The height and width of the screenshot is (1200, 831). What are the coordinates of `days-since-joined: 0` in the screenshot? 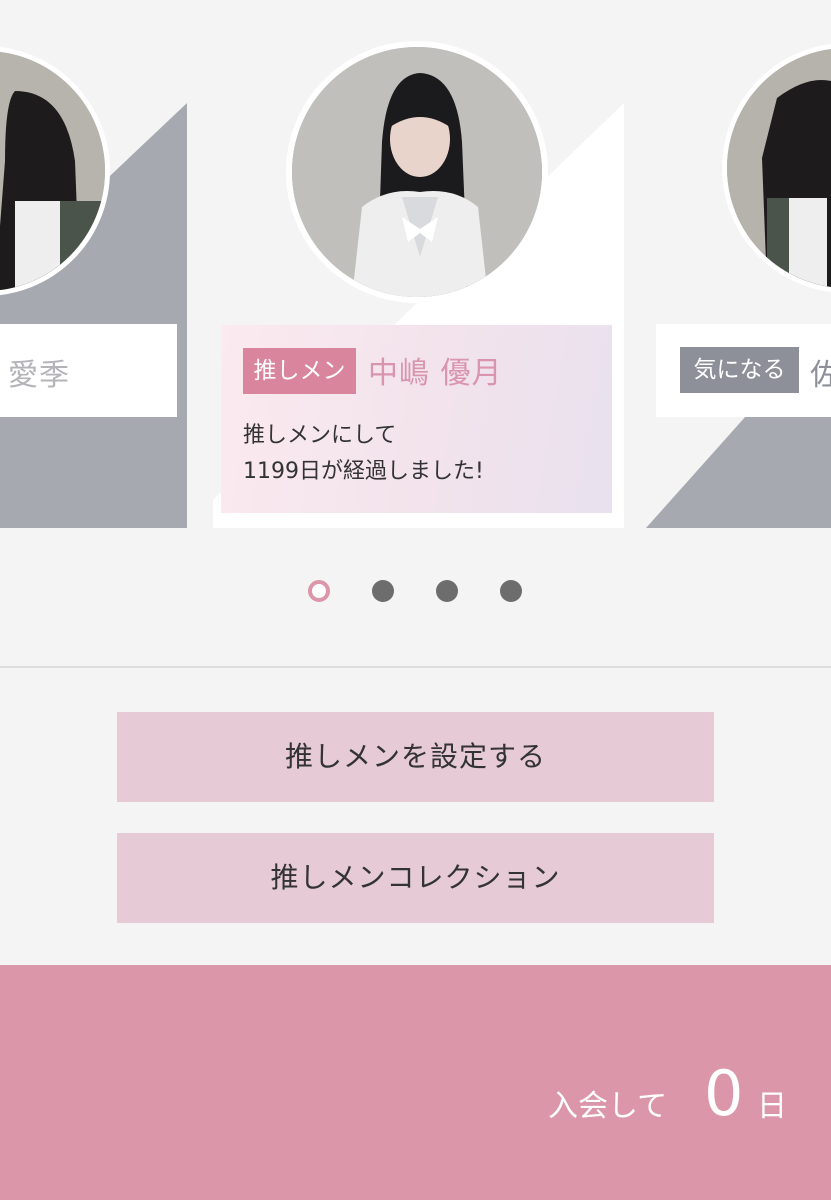 It's located at (724, 1093).